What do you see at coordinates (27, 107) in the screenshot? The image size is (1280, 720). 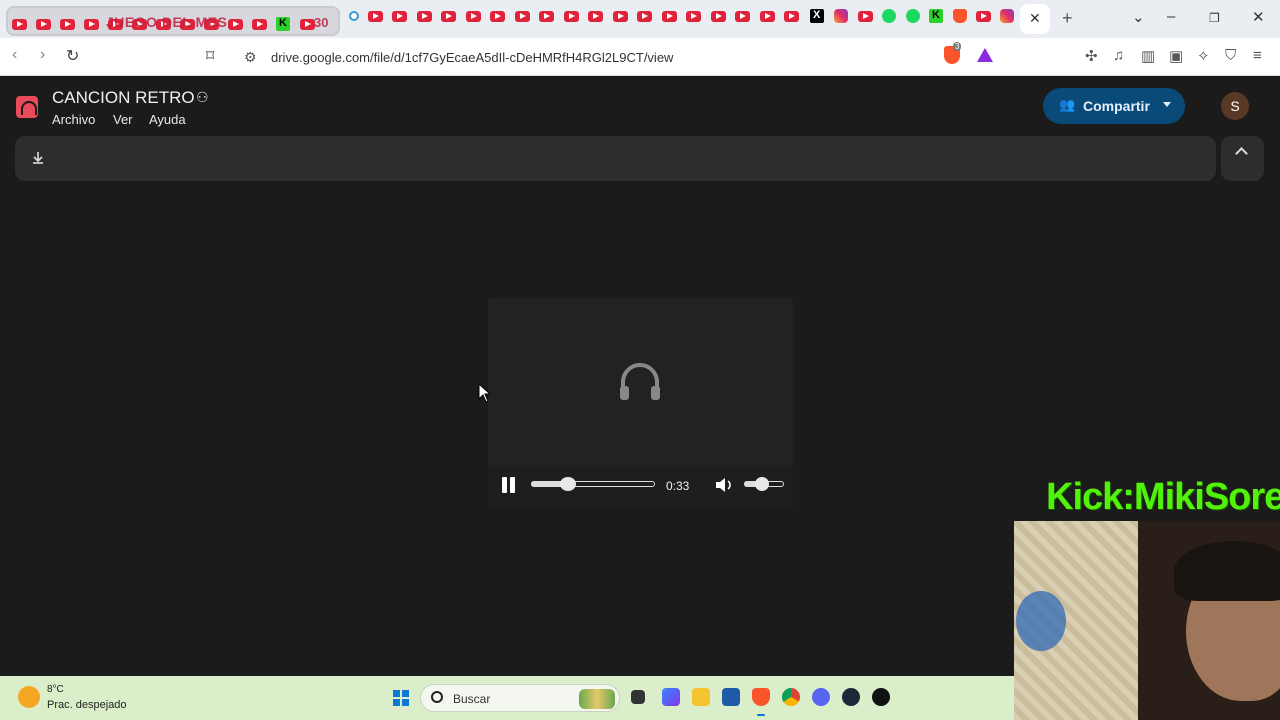 I see `audio-file-icon` at bounding box center [27, 107].